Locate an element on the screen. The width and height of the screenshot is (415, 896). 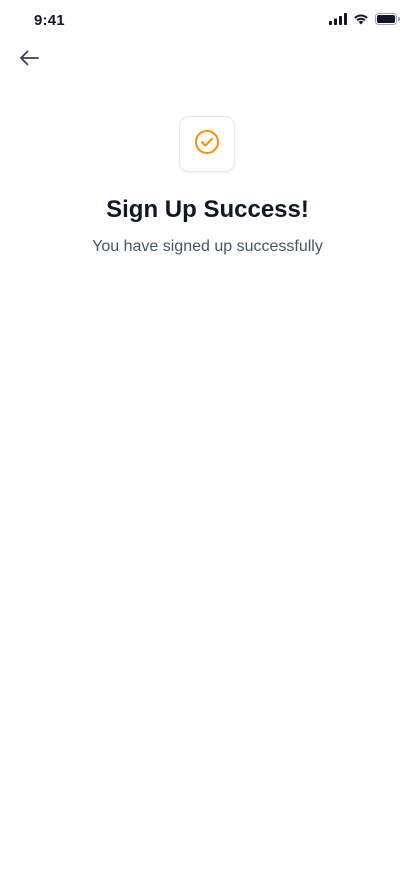
arrow-left-icon is located at coordinates (29, 60).